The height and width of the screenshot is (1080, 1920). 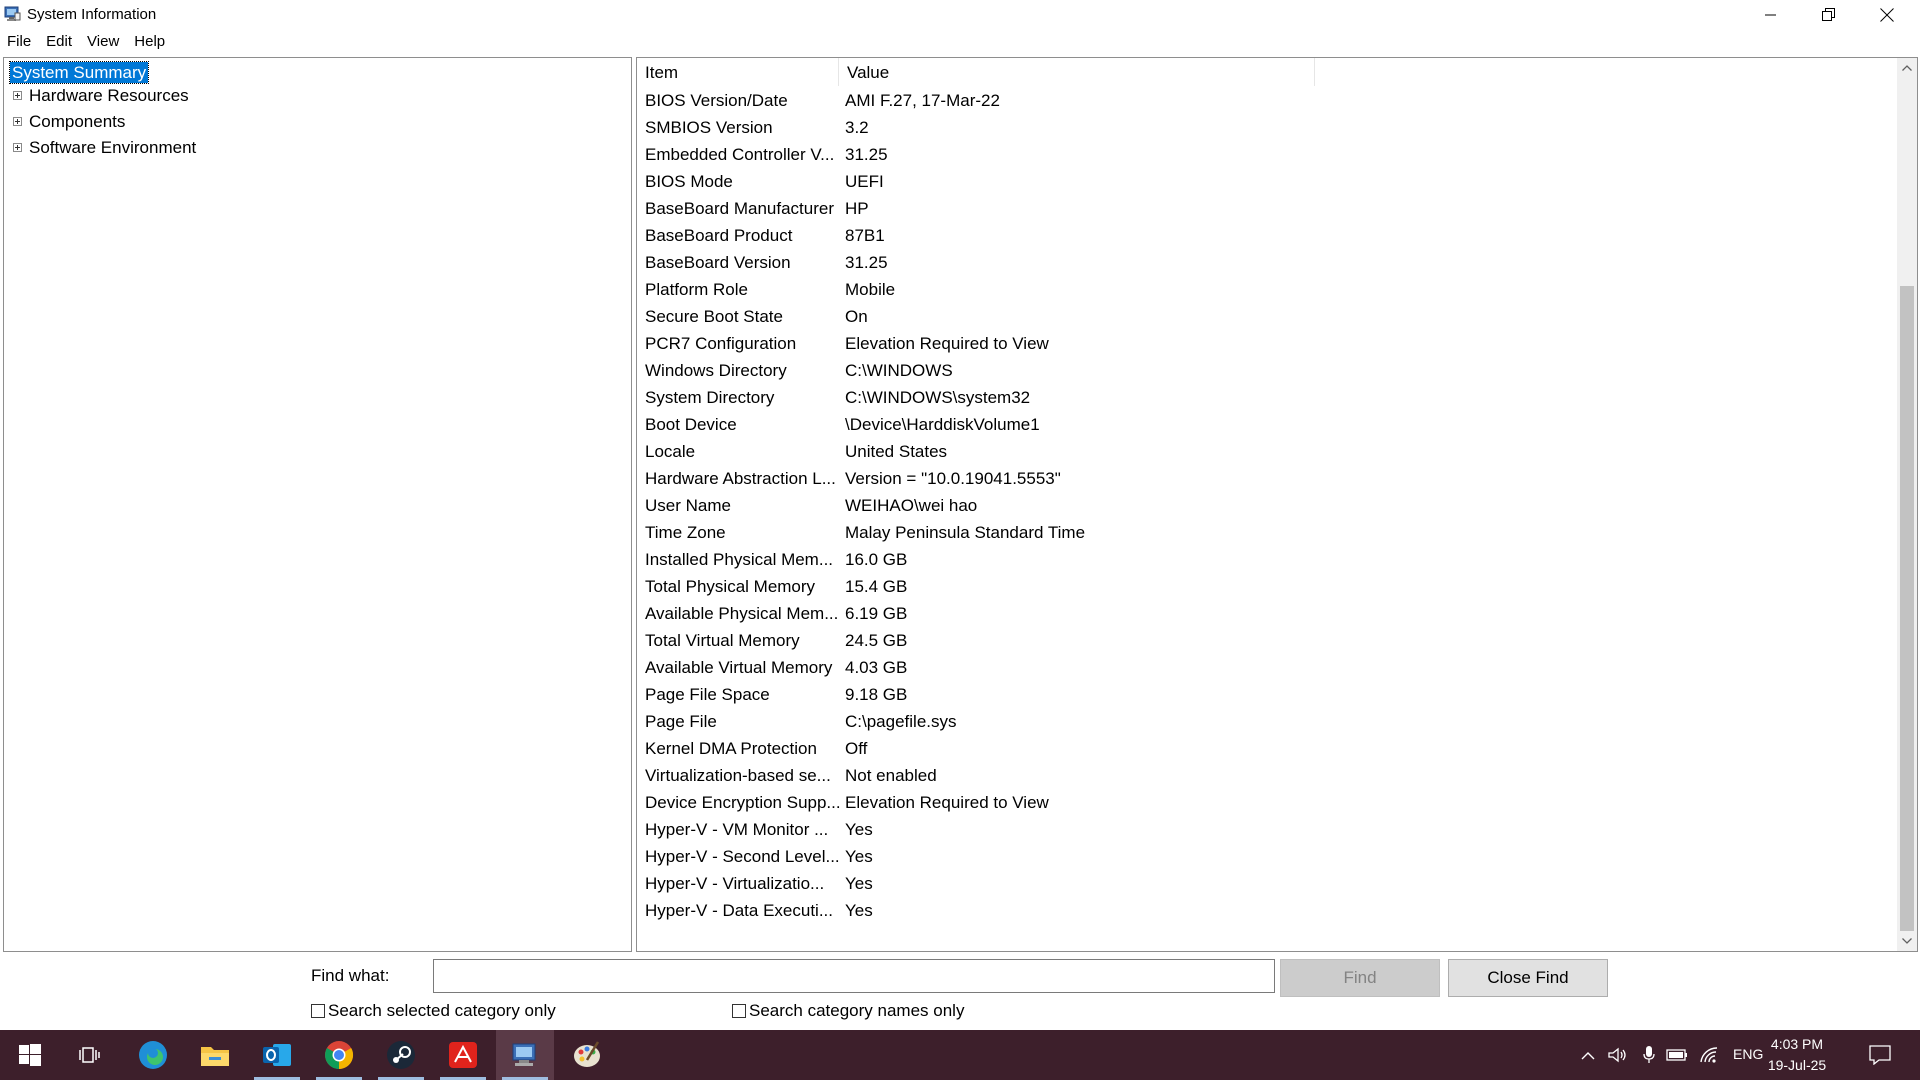 I want to click on taskbar-adobe-acrobat, so click(x=463, y=1055).